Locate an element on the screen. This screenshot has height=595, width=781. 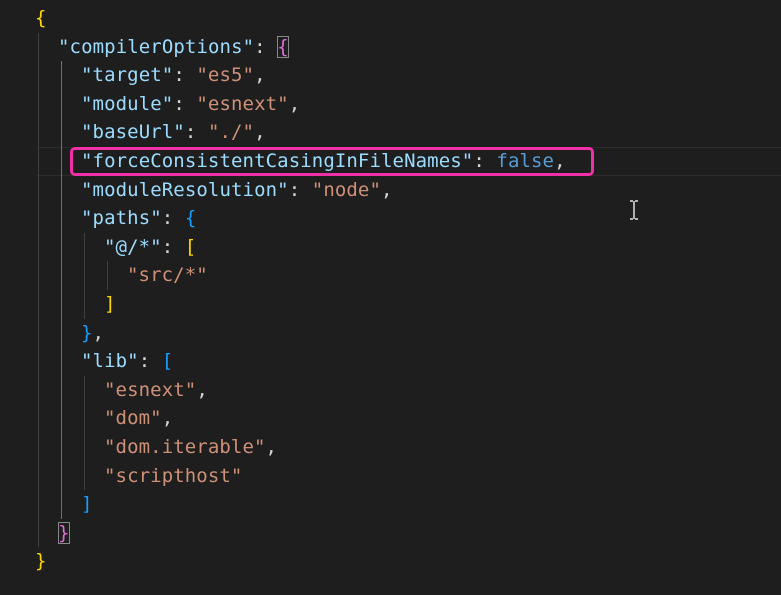
code-line: "dom", is located at coordinates (138, 418).